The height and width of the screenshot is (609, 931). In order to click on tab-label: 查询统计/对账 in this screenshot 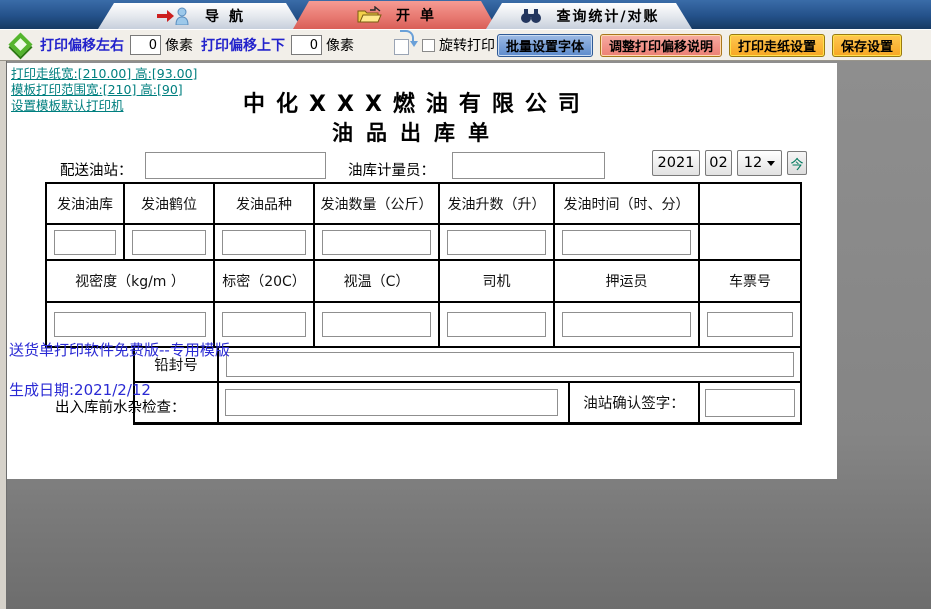, I will do `click(608, 17)`.